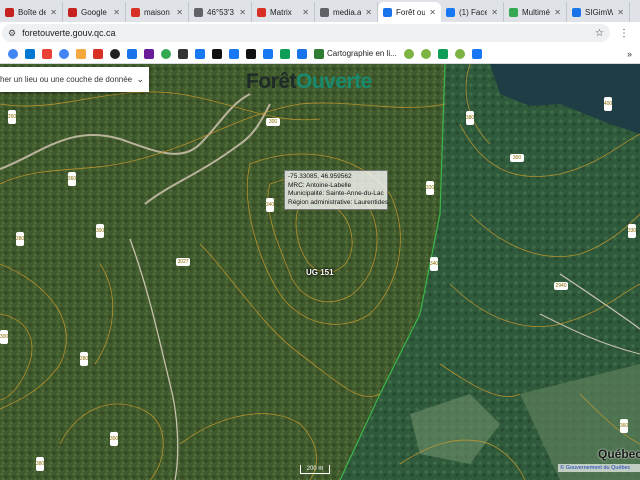 This screenshot has height=480, width=640. I want to click on contour-label: 280, so click(20, 239).